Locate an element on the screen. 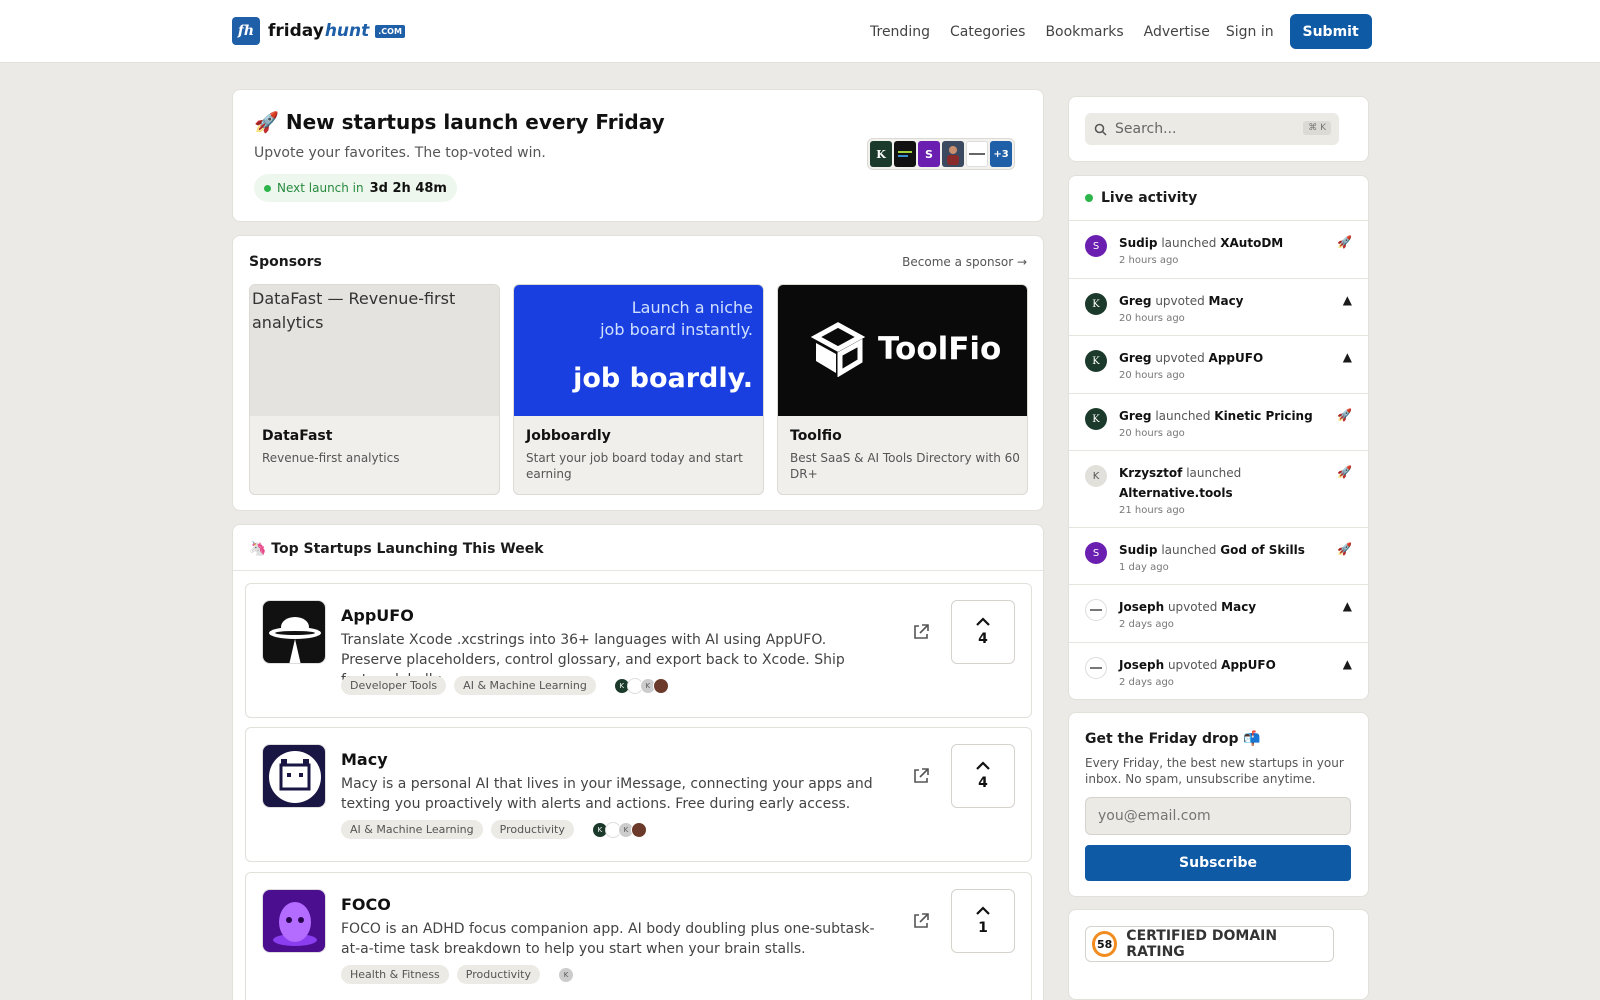 The image size is (1600, 1000). logo: fh friday hunt .COM is located at coordinates (318, 31).